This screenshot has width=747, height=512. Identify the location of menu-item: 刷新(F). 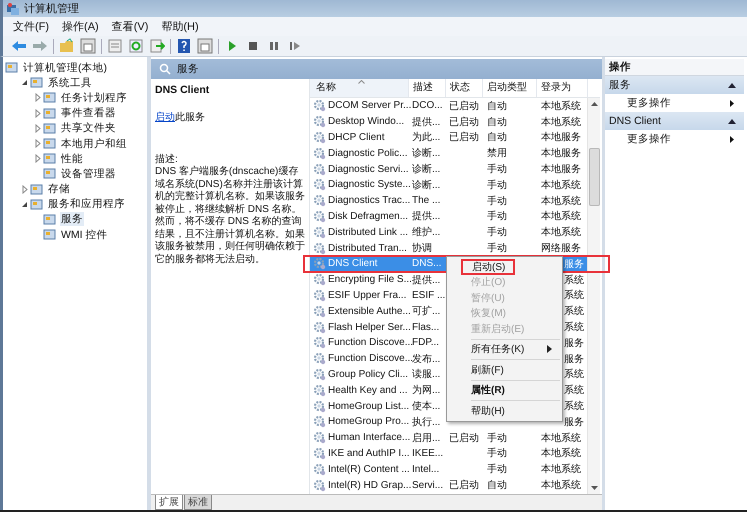
(504, 370).